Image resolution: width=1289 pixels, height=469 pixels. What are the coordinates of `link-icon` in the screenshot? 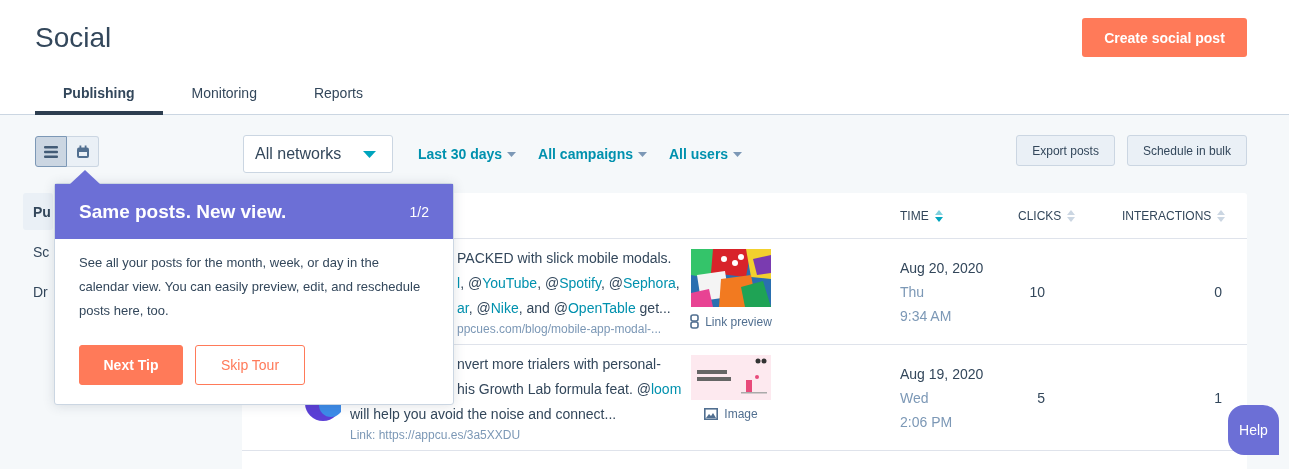 It's located at (695, 321).